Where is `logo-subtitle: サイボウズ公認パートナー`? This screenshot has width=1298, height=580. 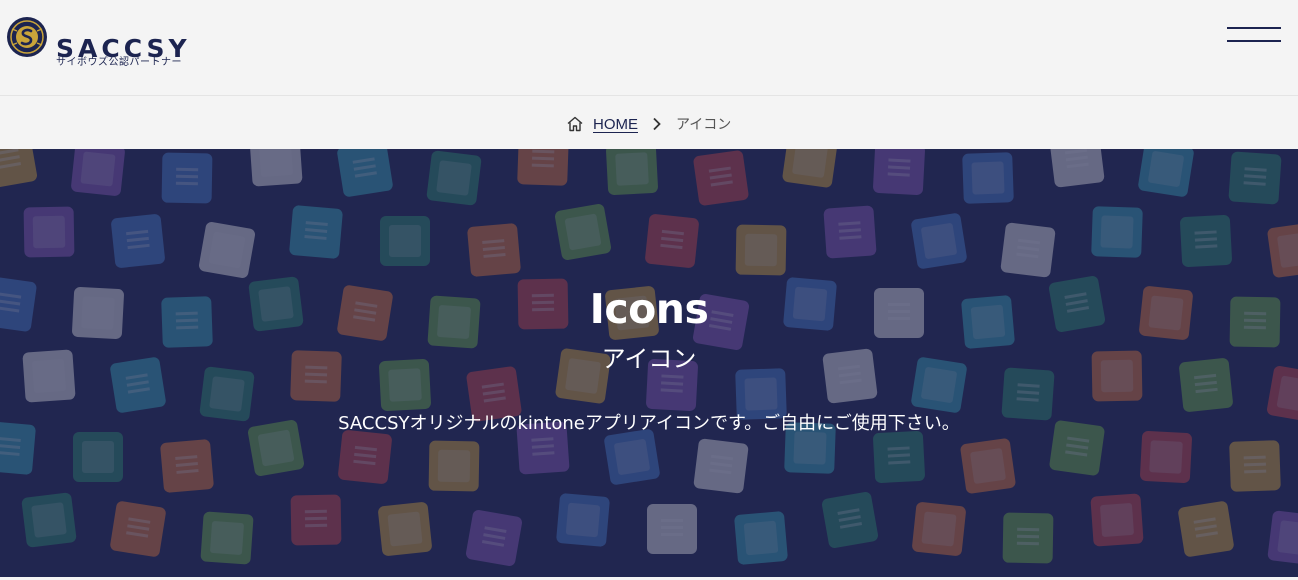 logo-subtitle: サイボウズ公認パートナー is located at coordinates (119, 62).